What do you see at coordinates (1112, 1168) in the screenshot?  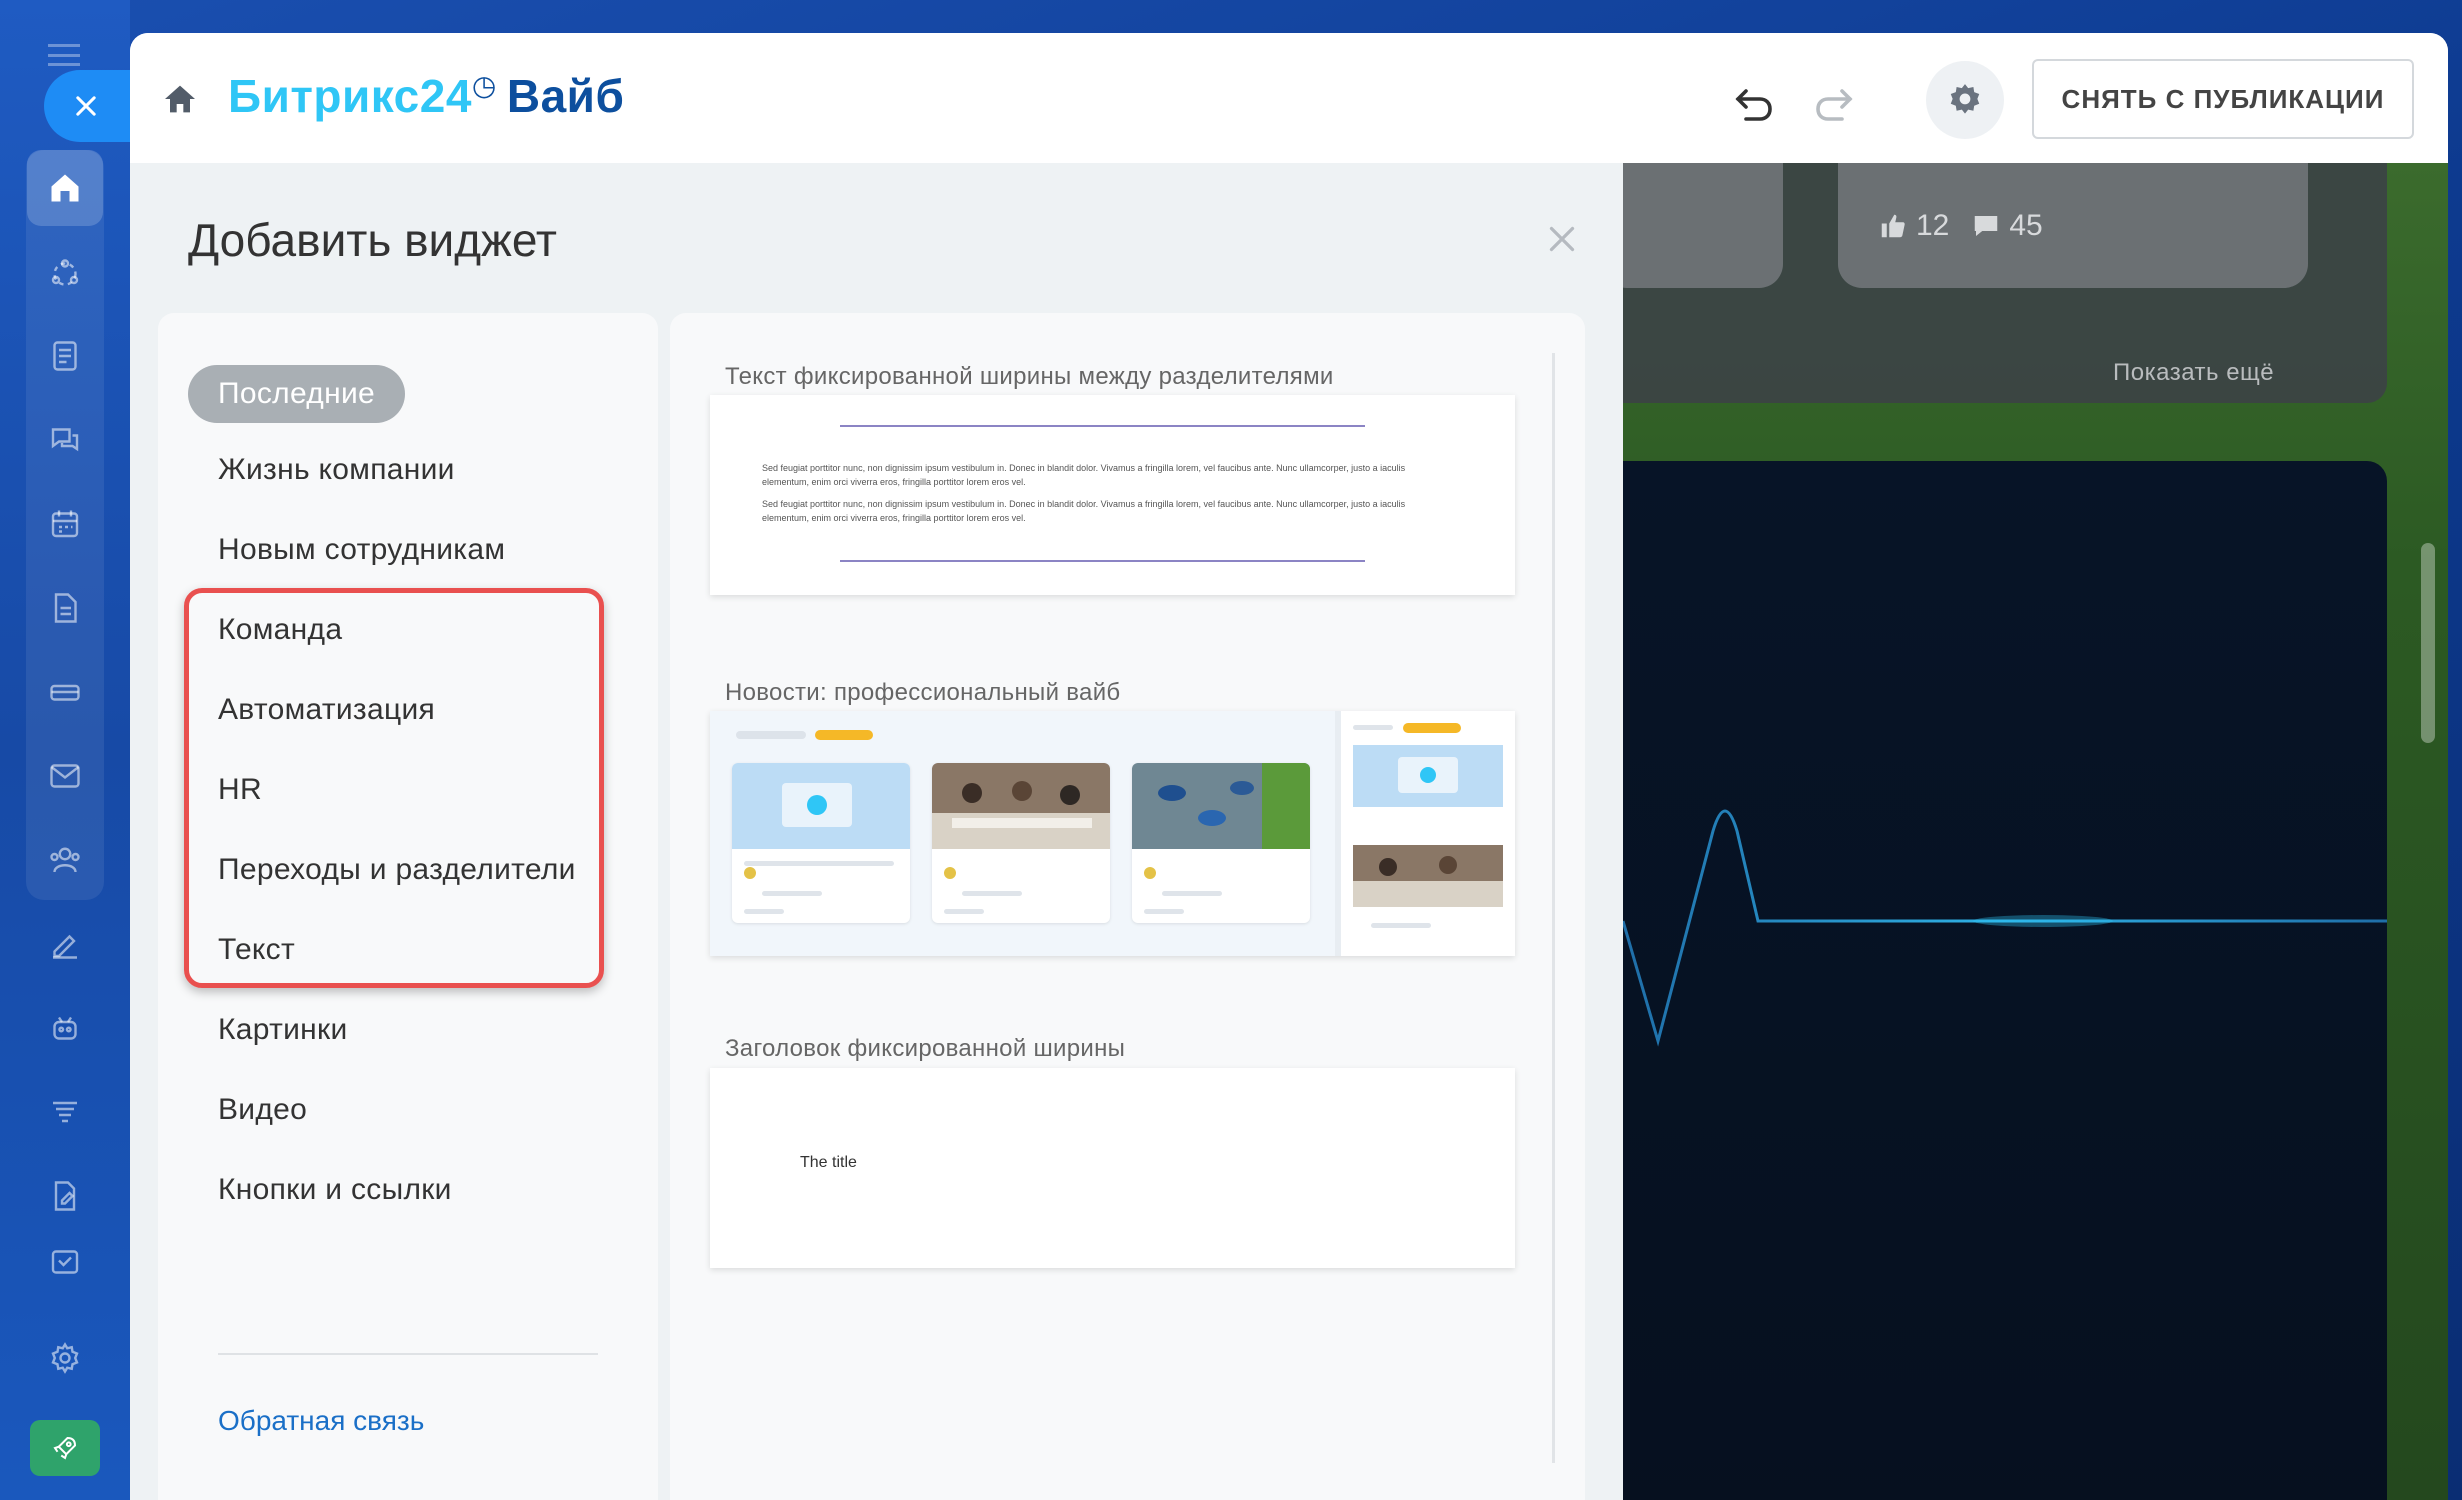 I see `widget-thumb-fixed-title: The title` at bounding box center [1112, 1168].